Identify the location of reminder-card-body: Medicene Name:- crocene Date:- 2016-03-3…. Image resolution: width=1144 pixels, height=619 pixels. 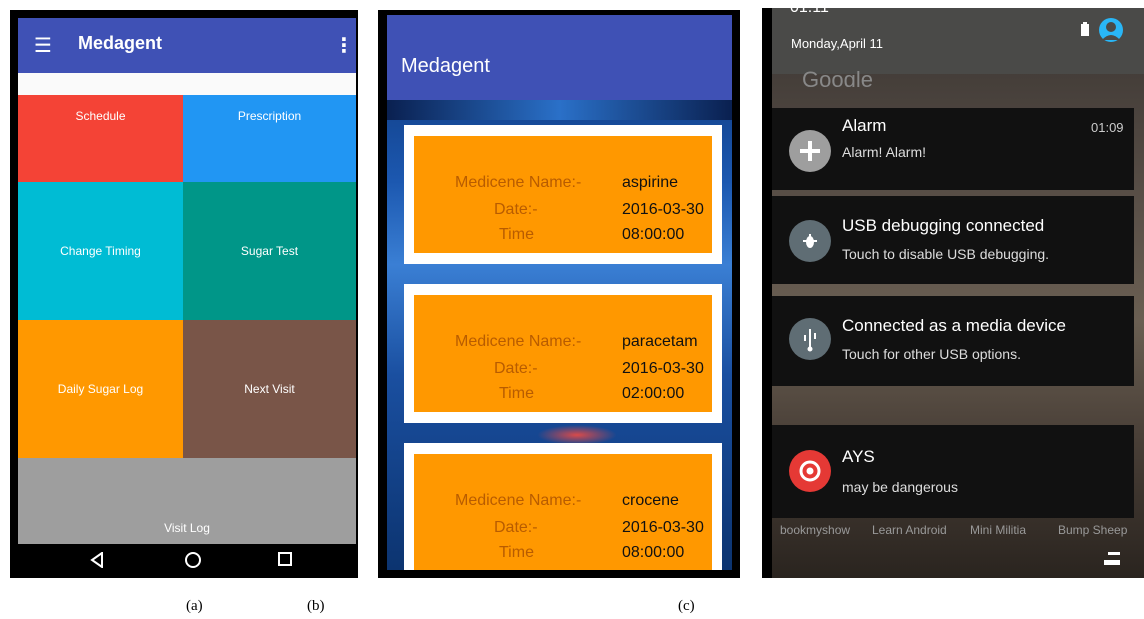
(563, 512).